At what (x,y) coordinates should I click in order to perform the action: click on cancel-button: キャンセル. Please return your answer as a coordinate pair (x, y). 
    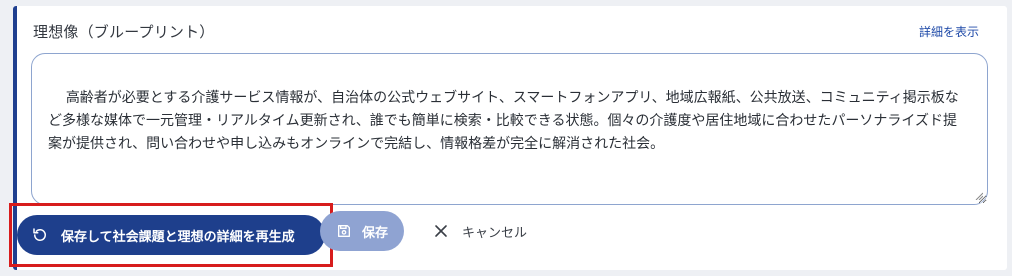
    Looking at the image, I should click on (480, 231).